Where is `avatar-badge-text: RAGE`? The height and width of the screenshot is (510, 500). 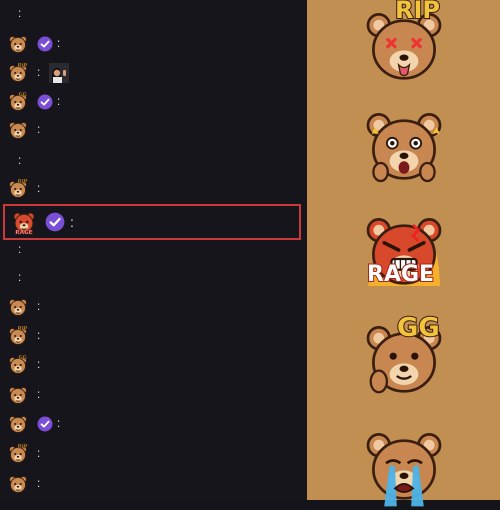
avatar-badge-text: RAGE is located at coordinates (23, 232).